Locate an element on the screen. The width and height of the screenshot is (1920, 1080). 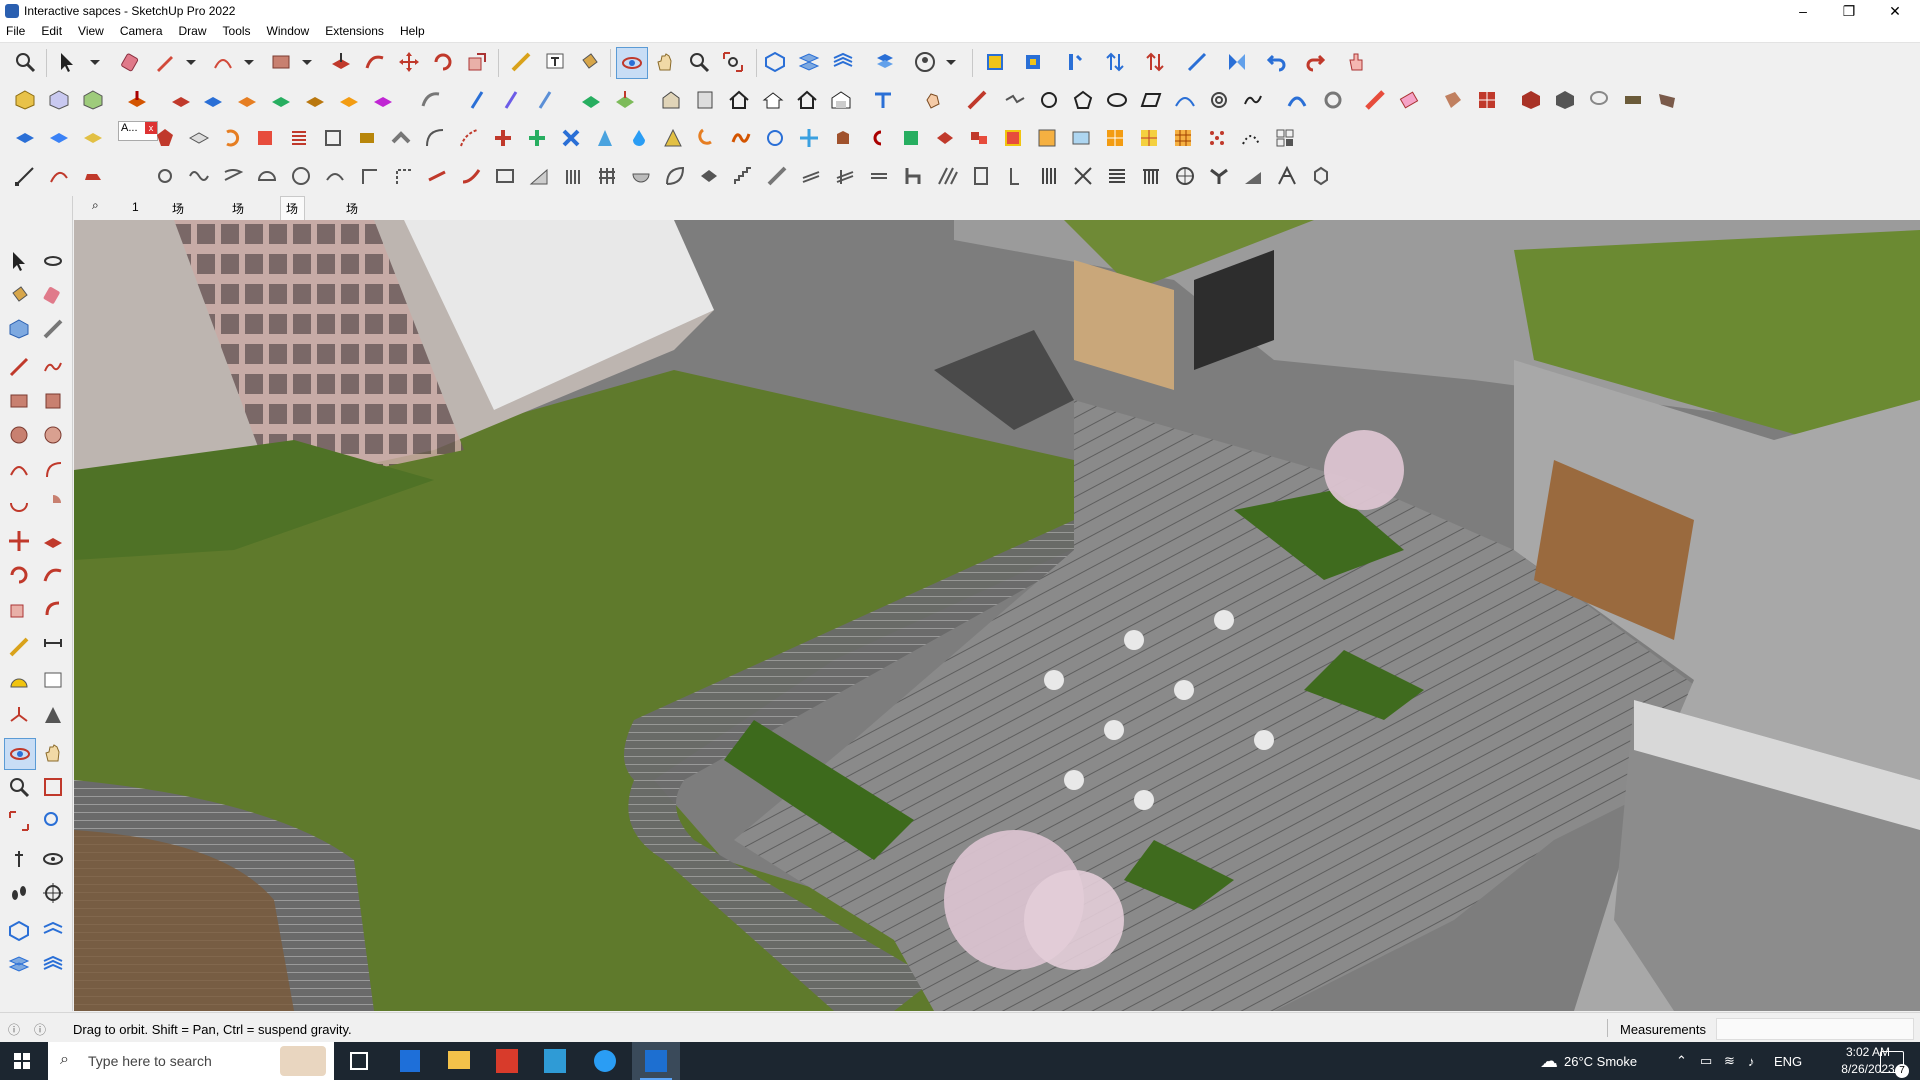
section-purple-icon is located at coordinates (511, 100).